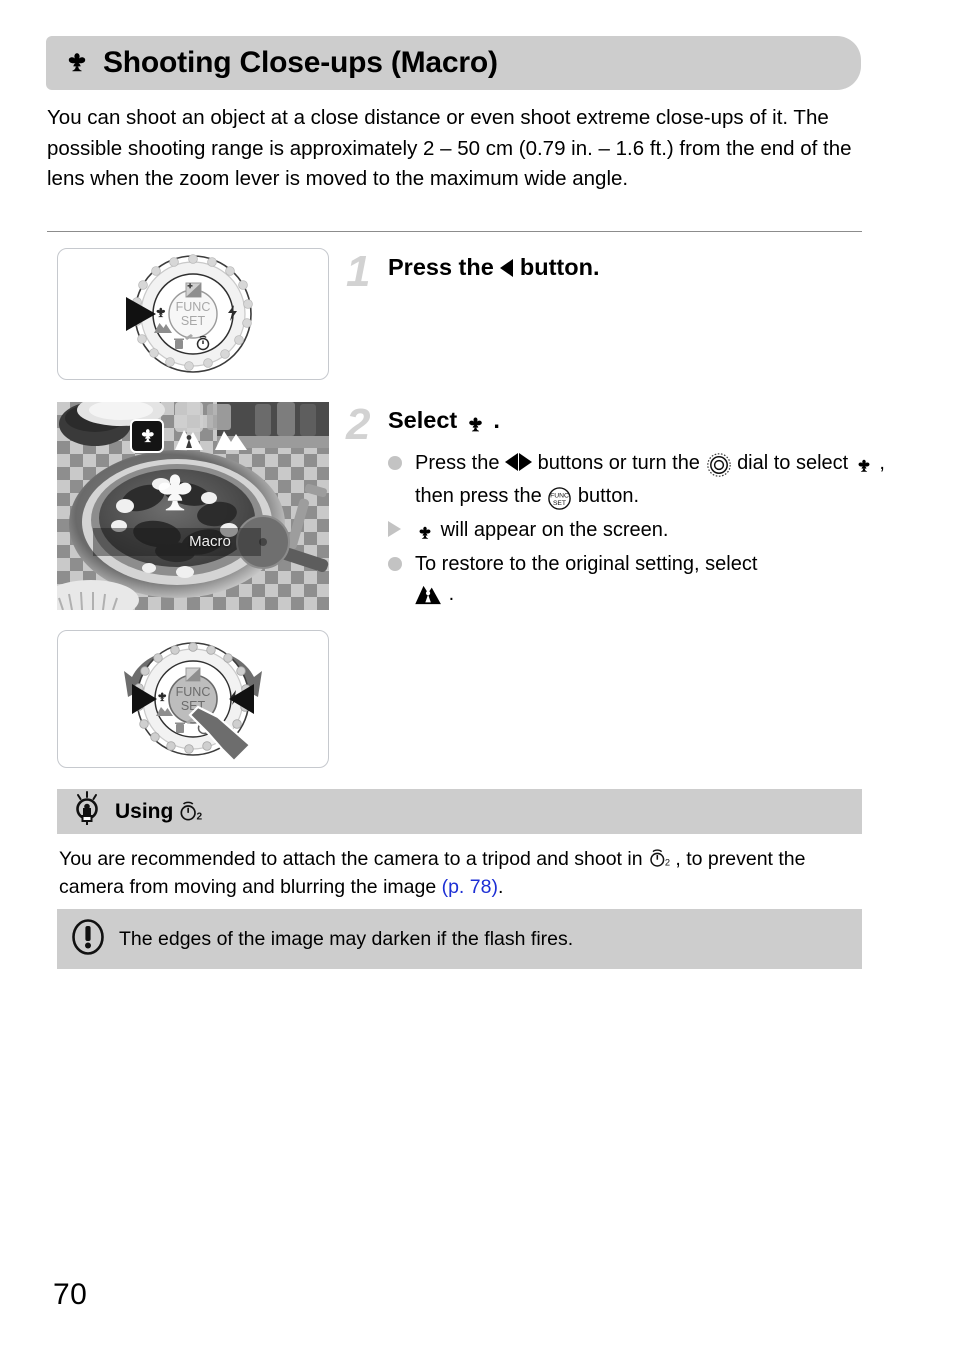  What do you see at coordinates (70, 1294) in the screenshot?
I see `page-number: 70` at bounding box center [70, 1294].